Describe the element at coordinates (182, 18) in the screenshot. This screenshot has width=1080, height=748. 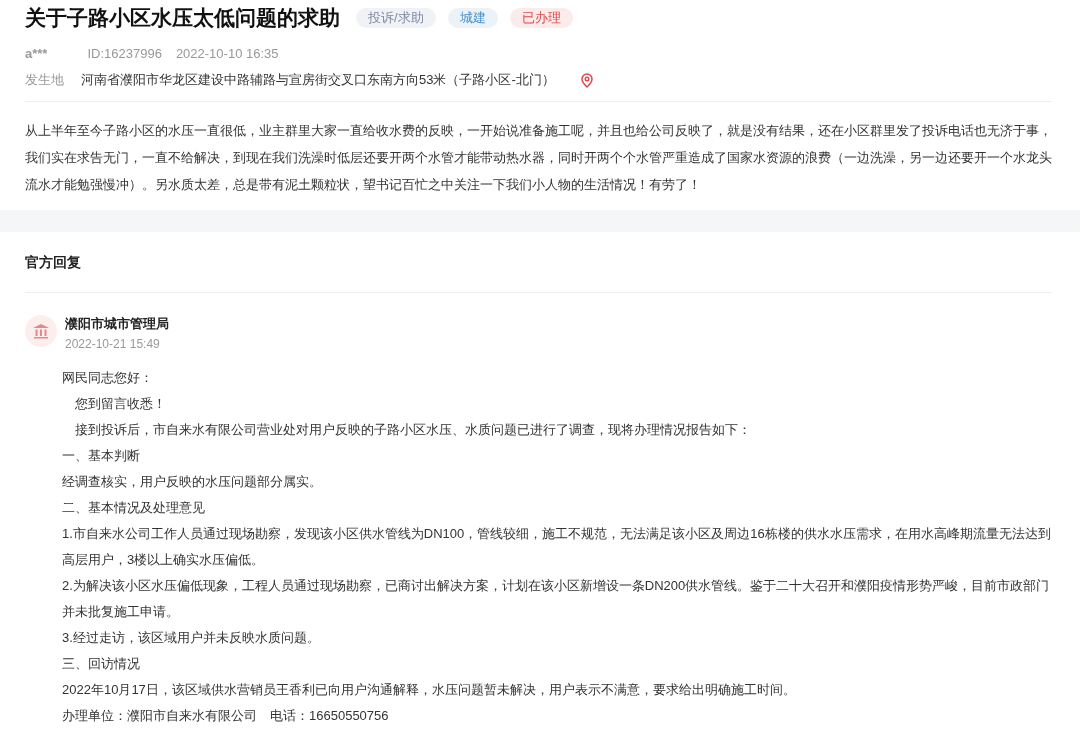
I see `page-title: 关于子路小区水压太低问题的求助` at that location.